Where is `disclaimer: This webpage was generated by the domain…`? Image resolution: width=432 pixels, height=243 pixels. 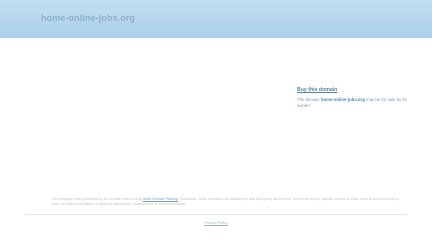 disclaimer: This webpage was generated by the domain… is located at coordinates (226, 202).